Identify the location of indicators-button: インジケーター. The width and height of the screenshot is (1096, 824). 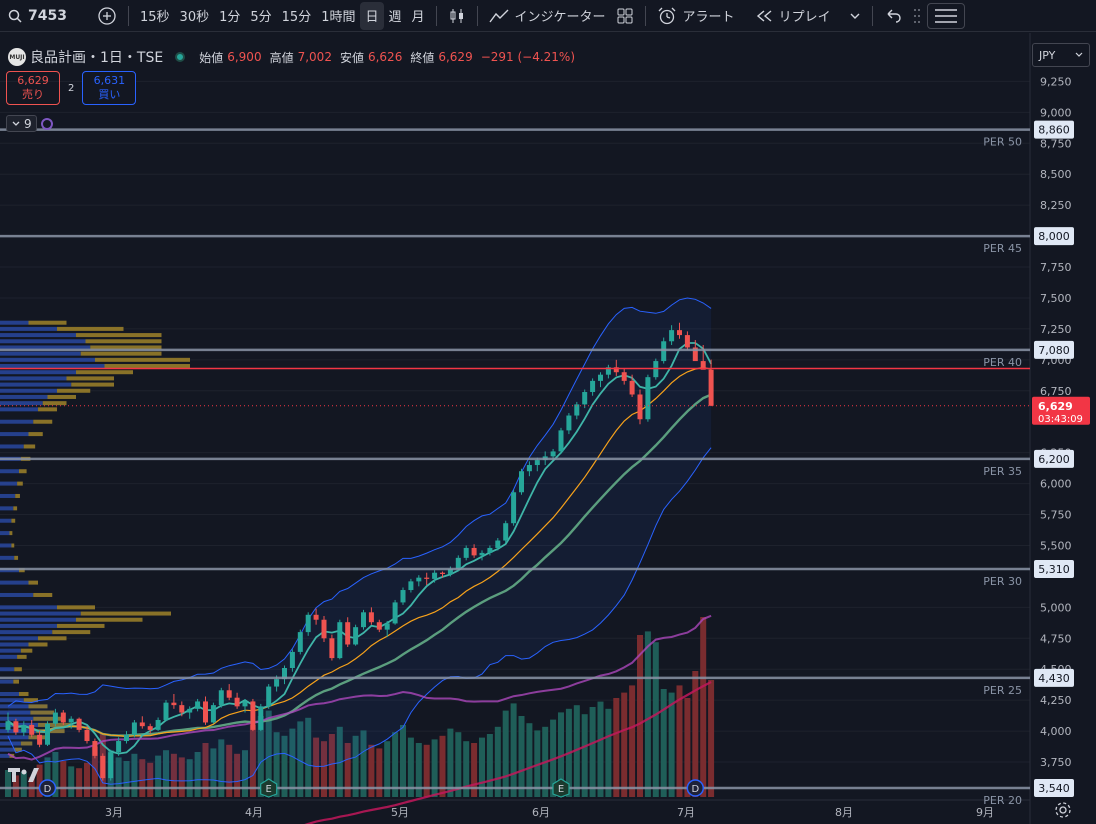
(547, 16).